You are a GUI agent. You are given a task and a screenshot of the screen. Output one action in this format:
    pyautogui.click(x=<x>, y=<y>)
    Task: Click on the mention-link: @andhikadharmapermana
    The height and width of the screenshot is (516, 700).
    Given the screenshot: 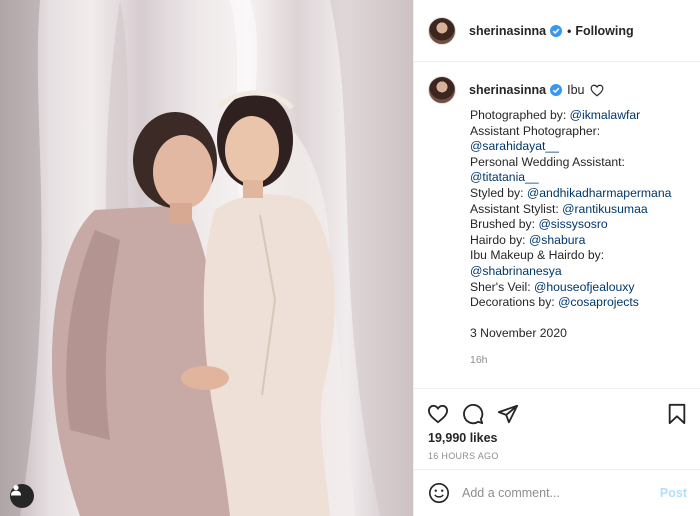 What is the action you would take?
    pyautogui.click(x=599, y=193)
    